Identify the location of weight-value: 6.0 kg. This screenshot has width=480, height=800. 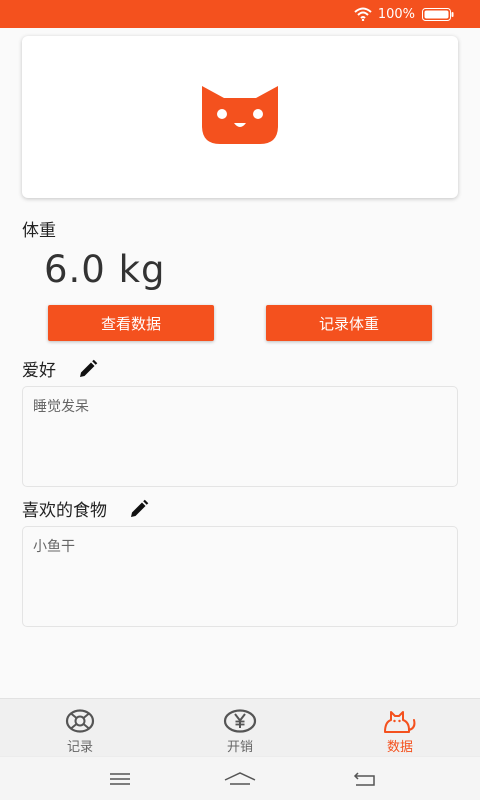
(105, 269).